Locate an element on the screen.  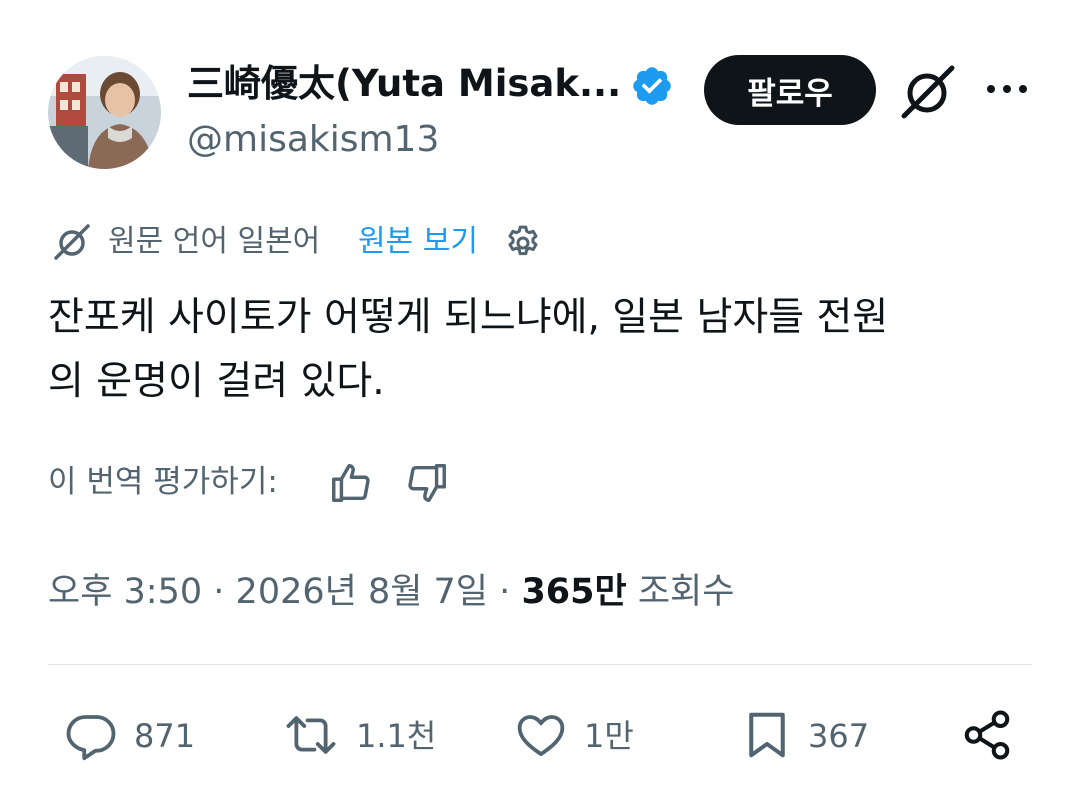
thumb-up-icon is located at coordinates (351, 483).